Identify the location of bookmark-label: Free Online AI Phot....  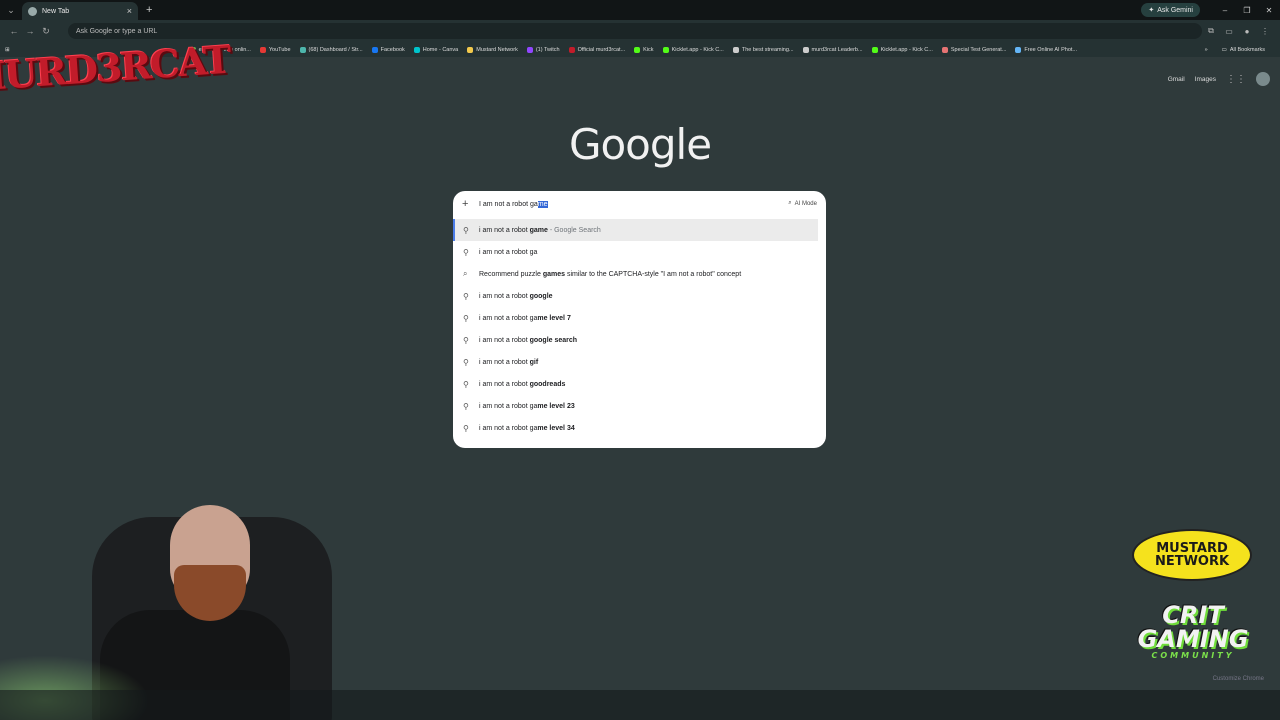
(1050, 49).